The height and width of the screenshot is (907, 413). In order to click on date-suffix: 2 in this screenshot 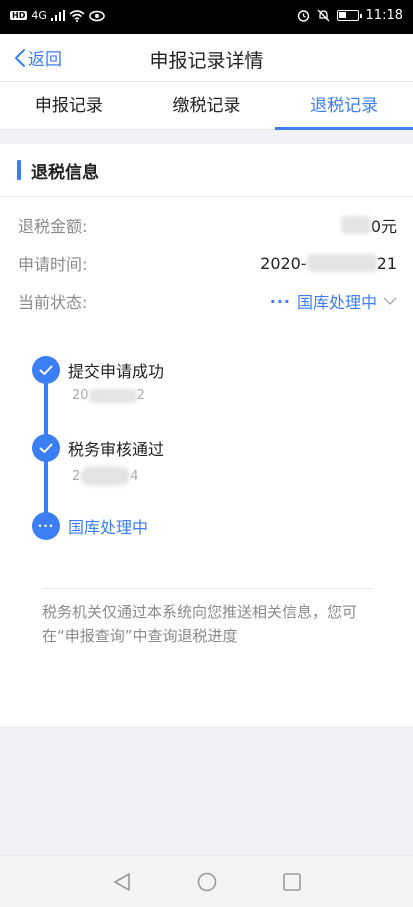, I will do `click(140, 395)`.